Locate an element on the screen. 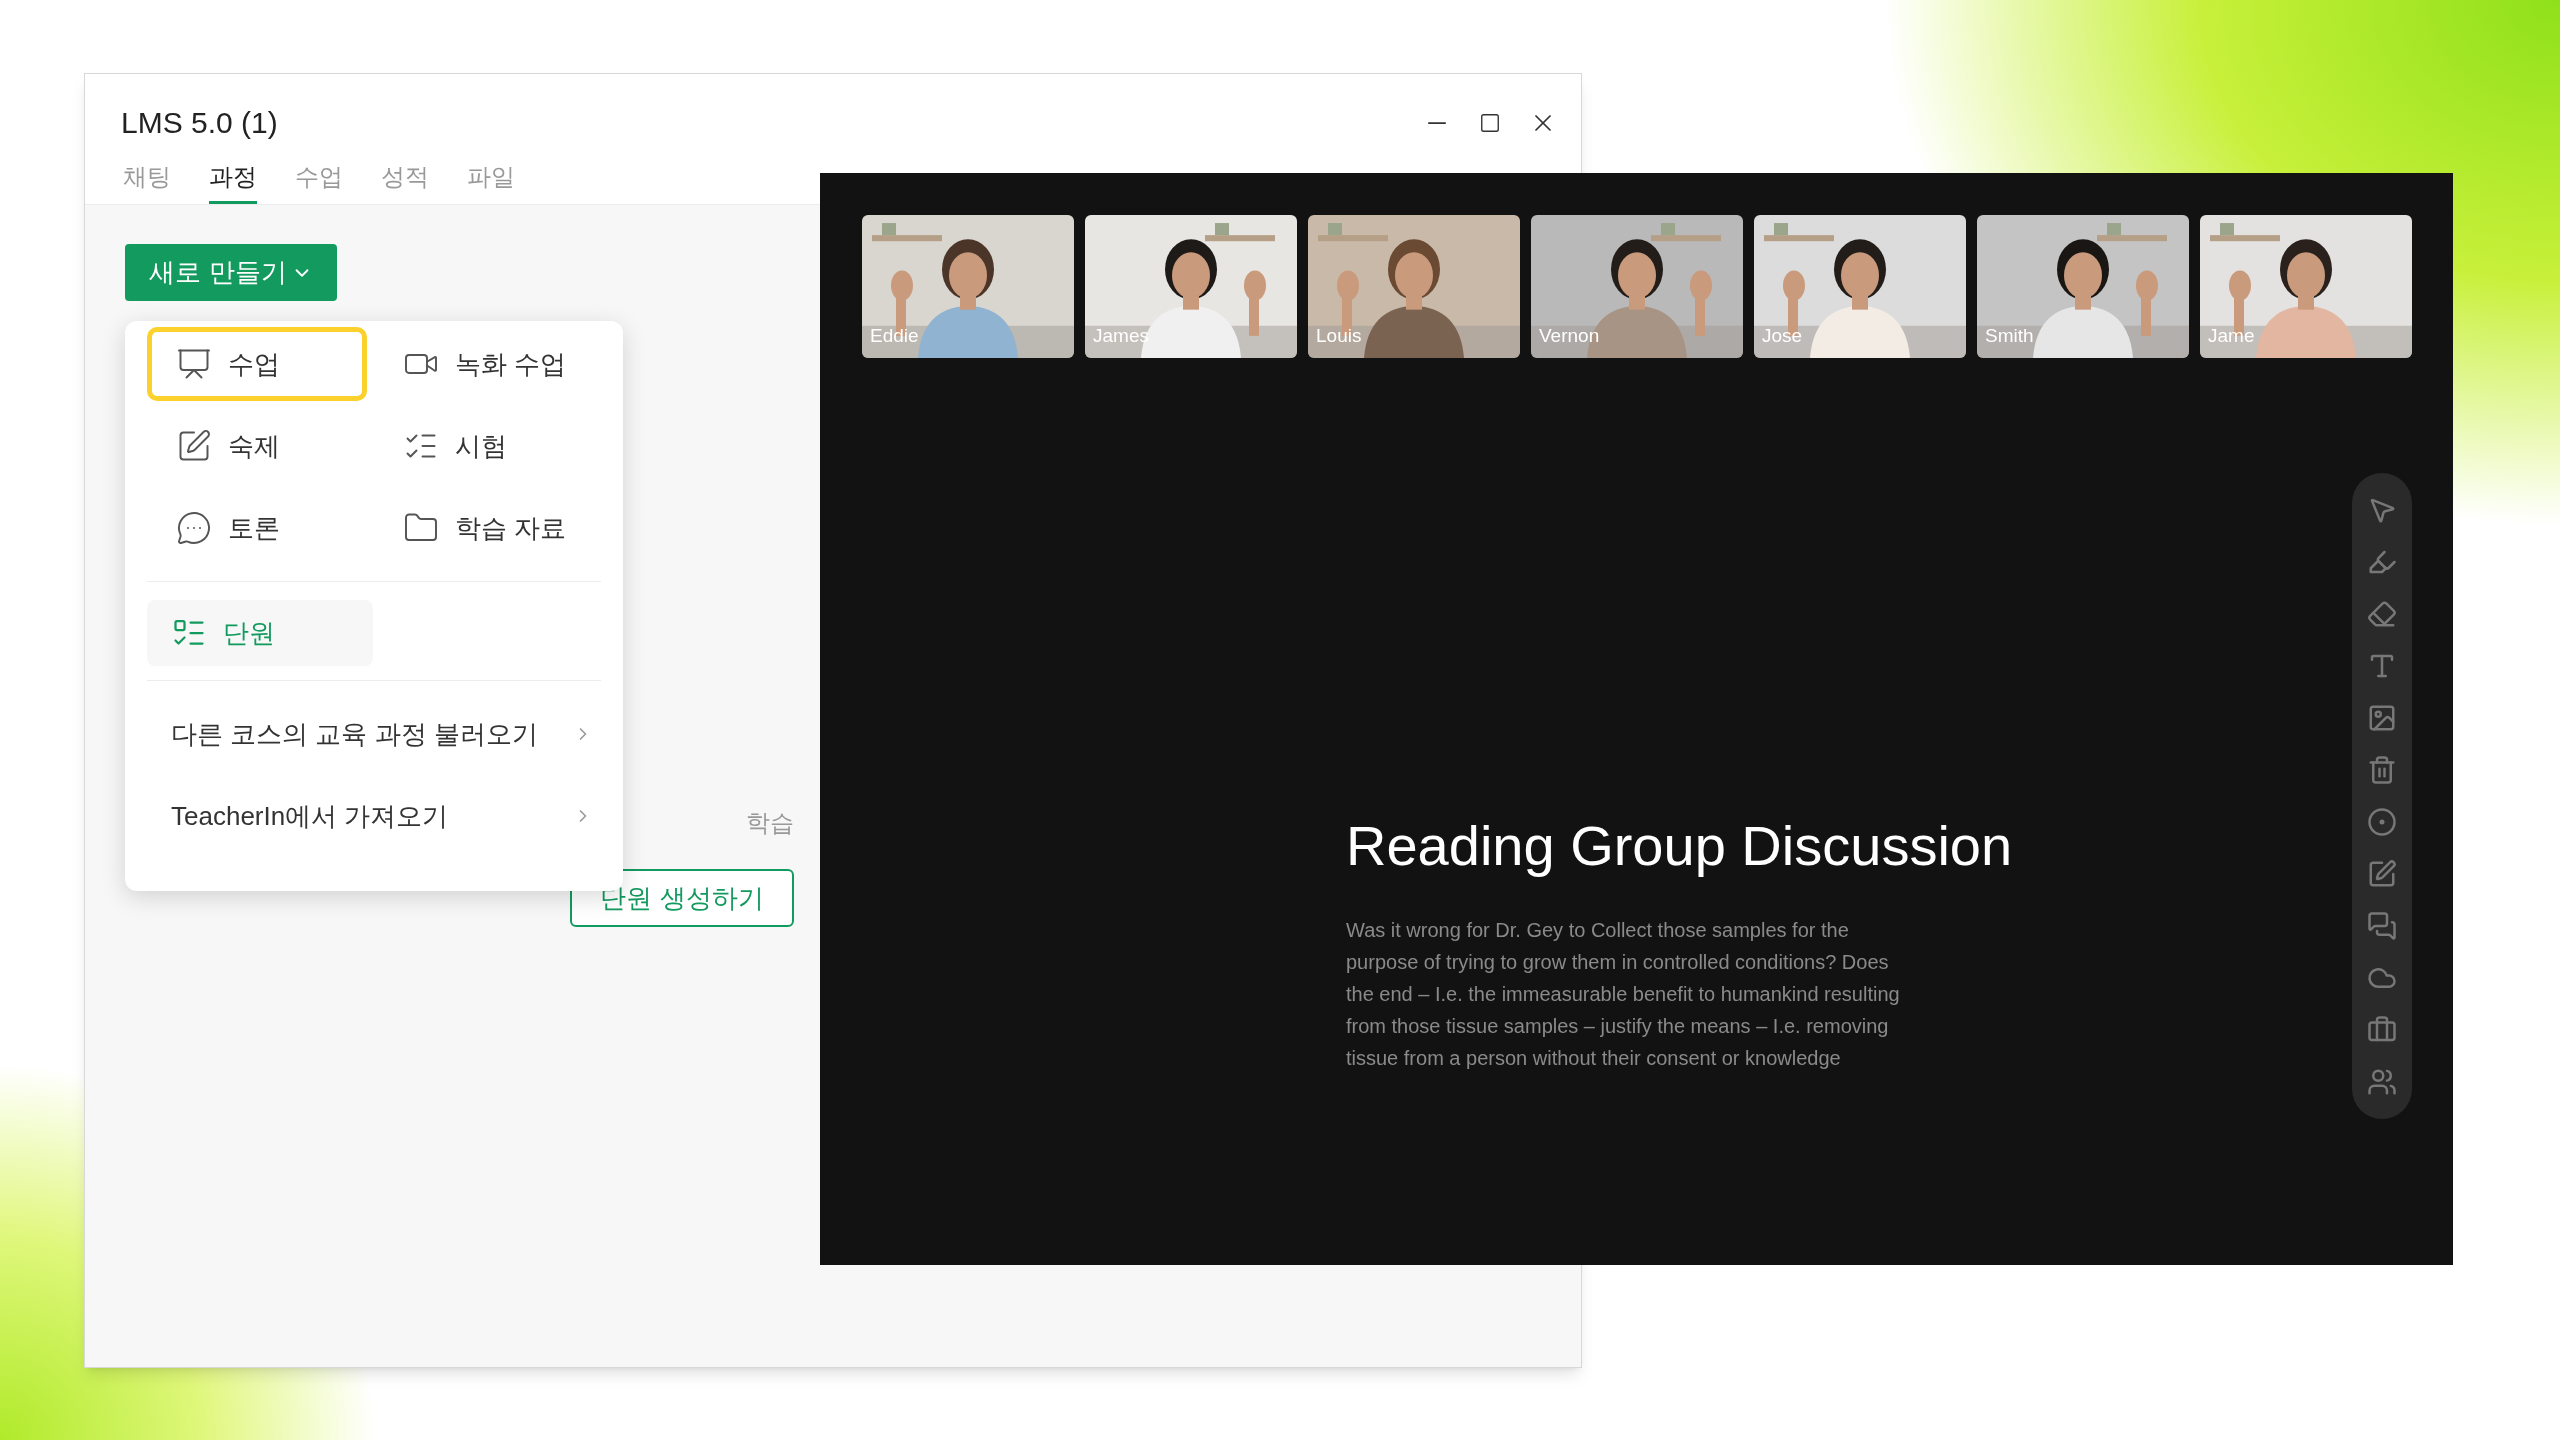 Image resolution: width=2560 pixels, height=1440 pixels. tab: 성적 is located at coordinates (405, 181).